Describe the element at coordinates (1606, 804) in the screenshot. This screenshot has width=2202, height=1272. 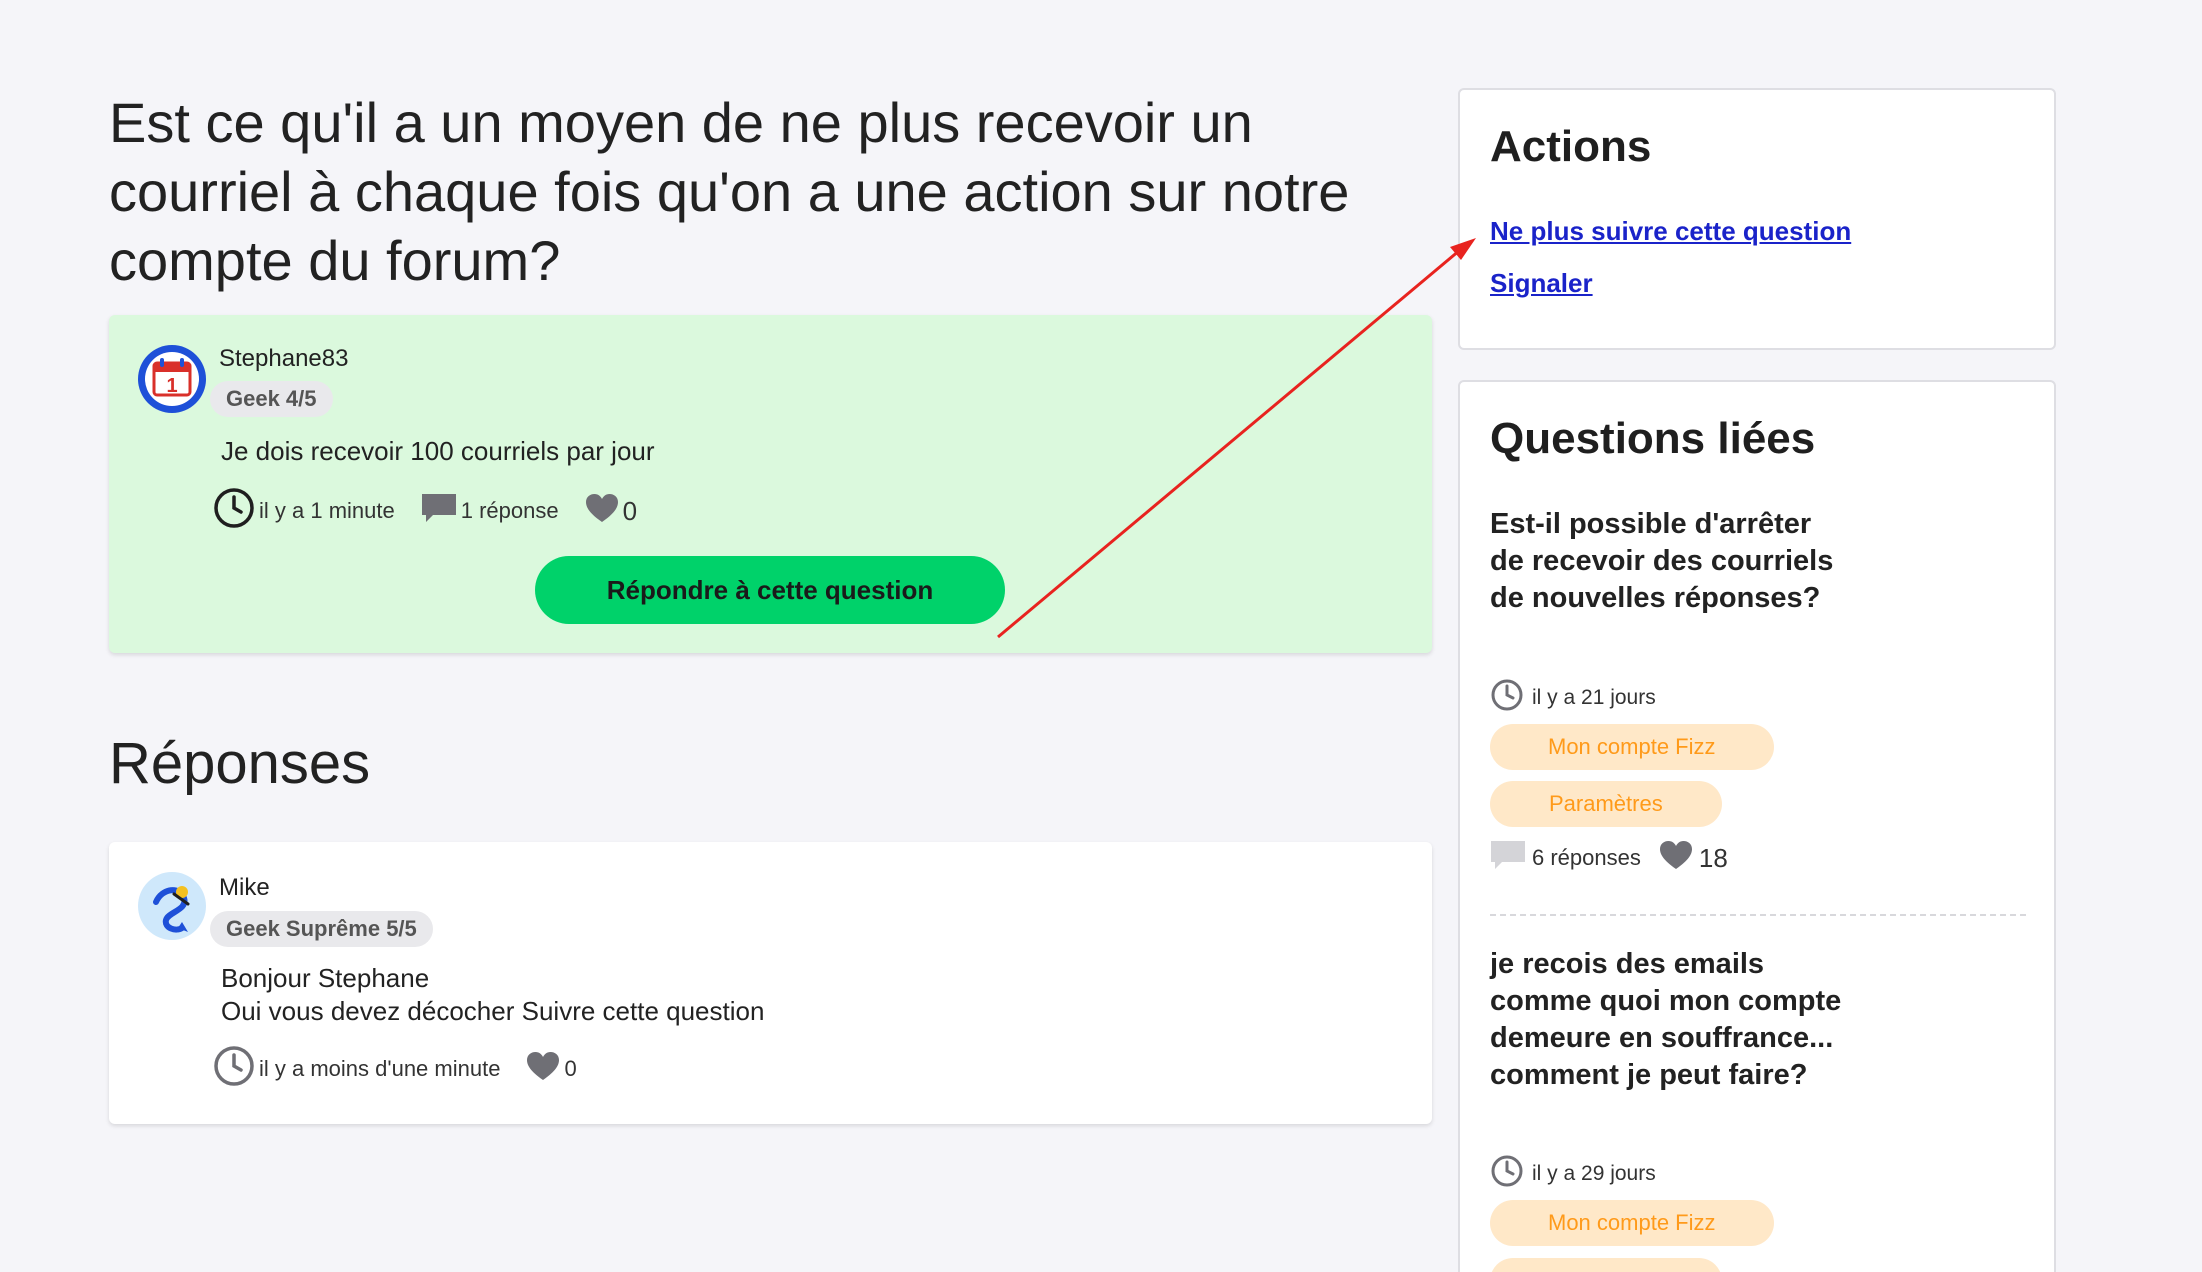
I see `related-tag: Paramètres` at that location.